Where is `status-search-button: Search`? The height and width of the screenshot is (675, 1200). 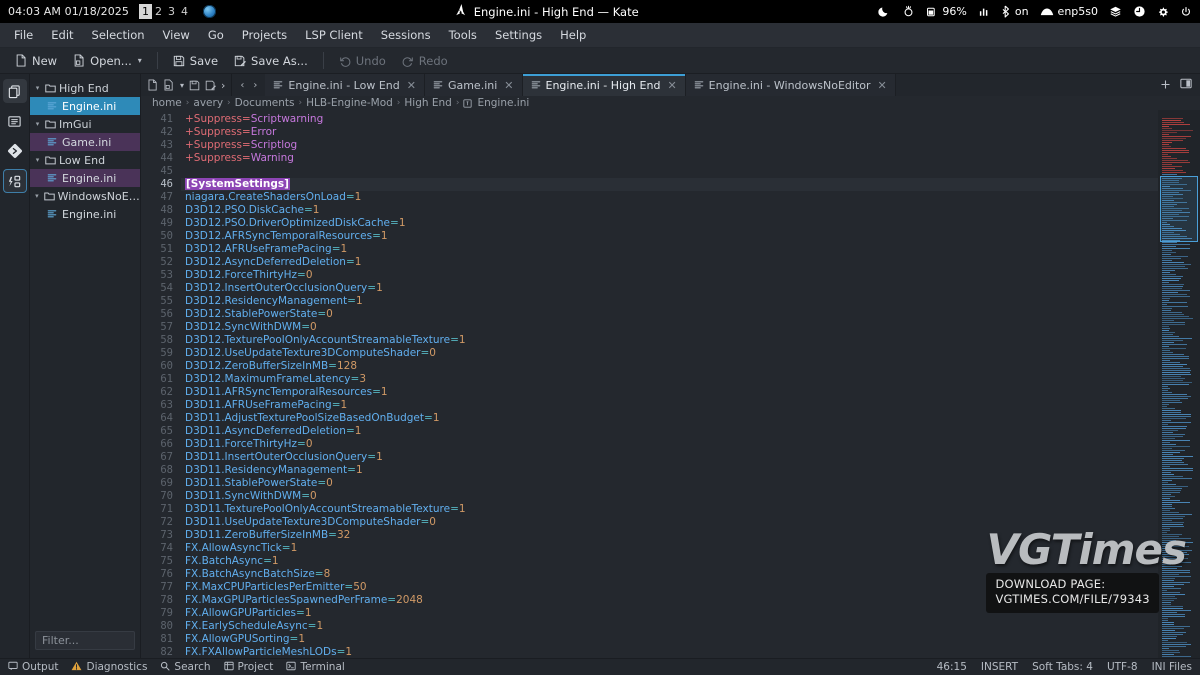 status-search-button: Search is located at coordinates (185, 667).